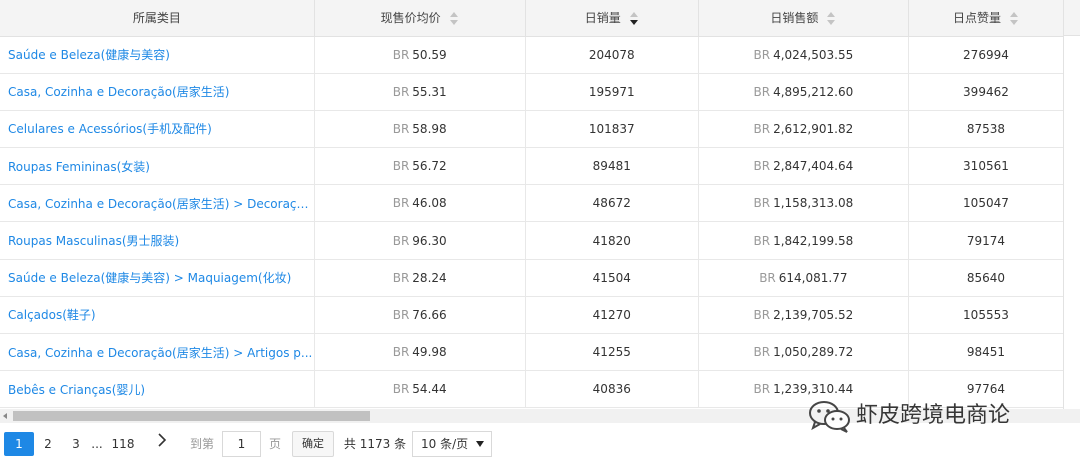  What do you see at coordinates (429, 203) in the screenshot?
I see `cell-value: 46.08` at bounding box center [429, 203].